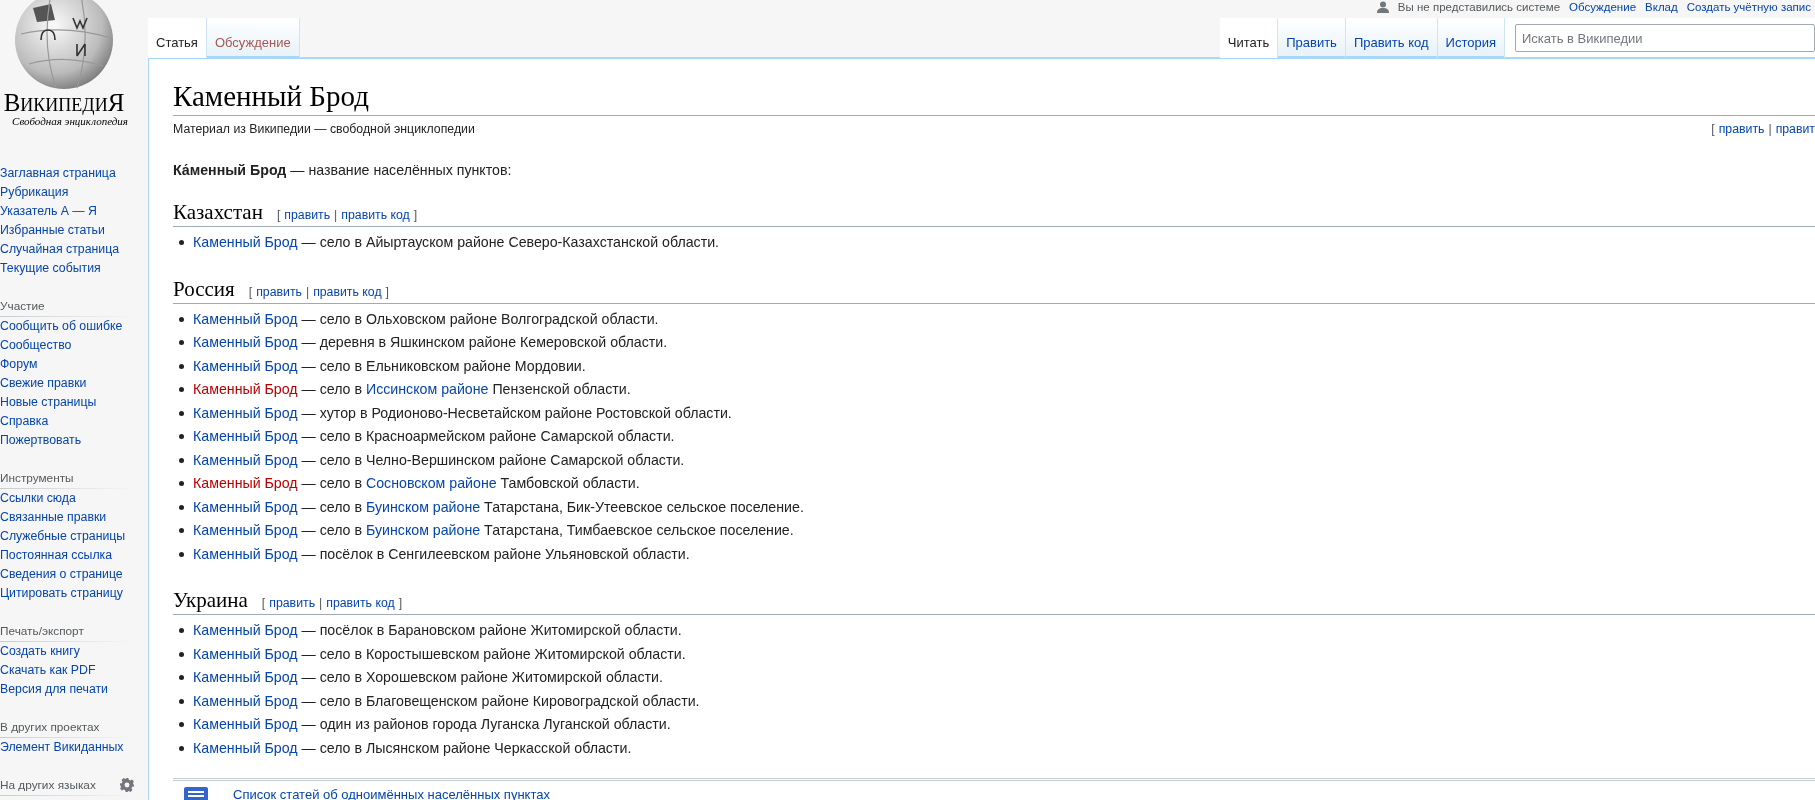 This screenshot has width=1815, height=800. I want to click on list-item-text: Каменный Брод — село в Буинском районе Татарстана, Бик-Утеевское сельское поселение., so click(498, 507).